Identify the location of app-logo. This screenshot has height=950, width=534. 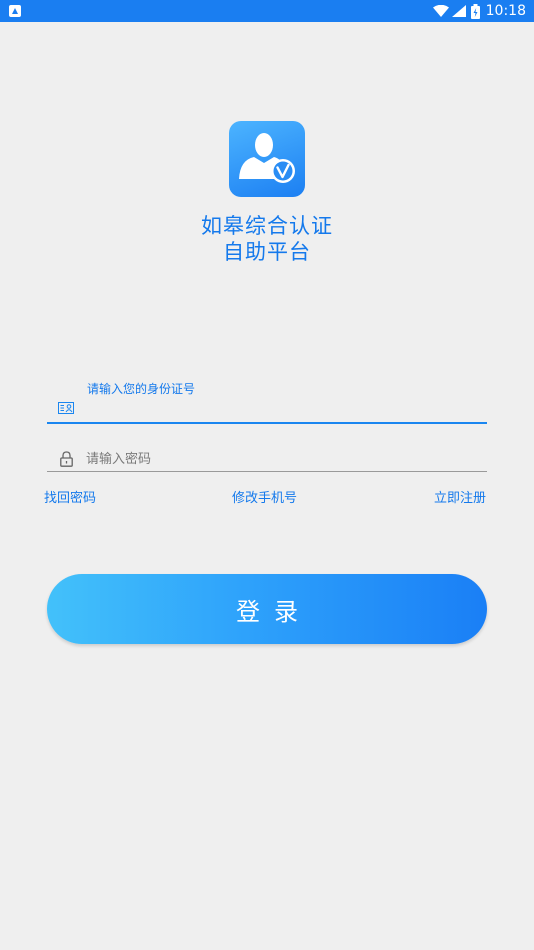
(267, 159).